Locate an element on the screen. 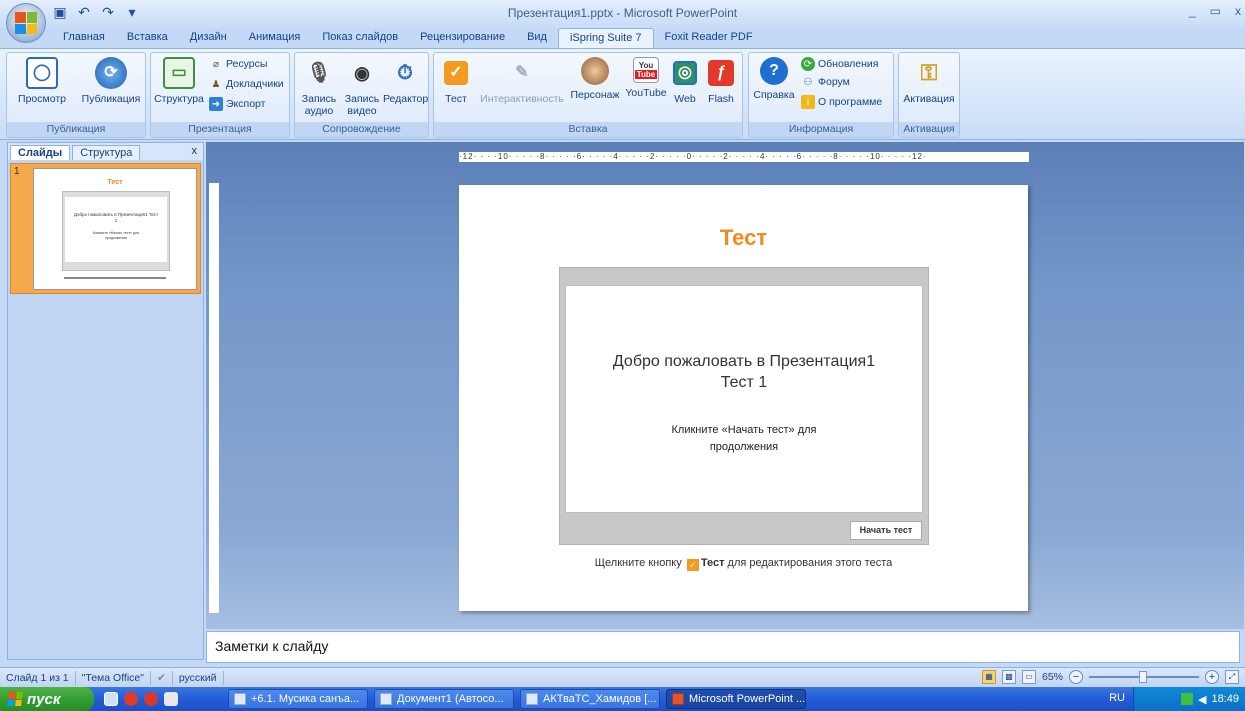 Image resolution: width=1245 pixels, height=711 pixels. about-button: i О программе is located at coordinates (841, 102).